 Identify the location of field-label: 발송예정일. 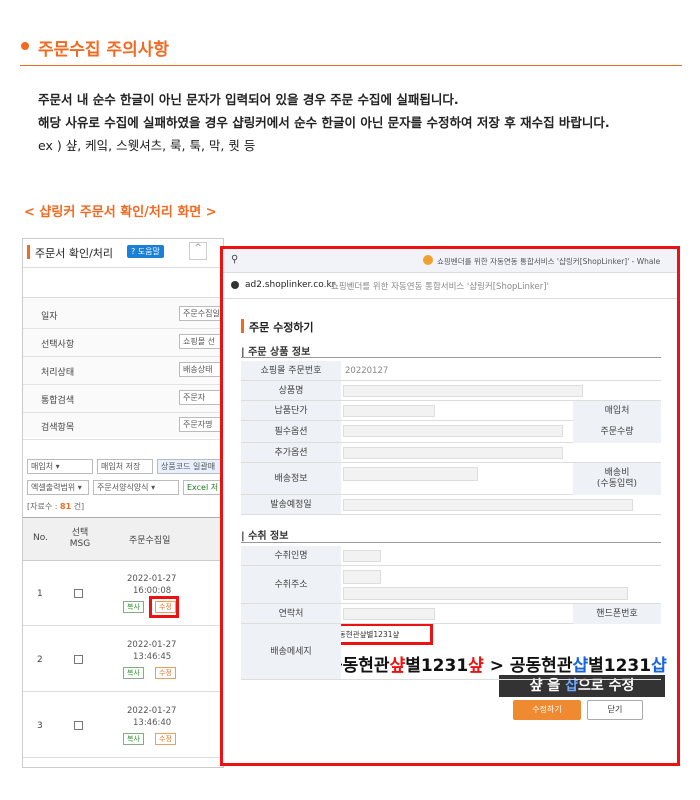
(291, 505).